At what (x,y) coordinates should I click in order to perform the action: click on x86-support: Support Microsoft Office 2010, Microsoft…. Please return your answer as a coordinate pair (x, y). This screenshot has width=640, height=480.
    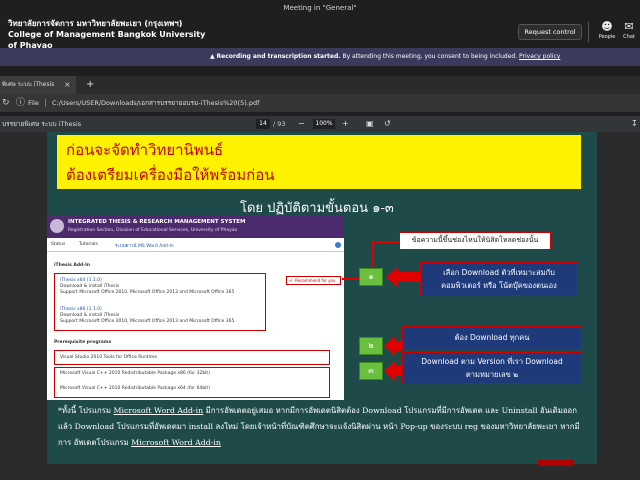
    Looking at the image, I should click on (147, 321).